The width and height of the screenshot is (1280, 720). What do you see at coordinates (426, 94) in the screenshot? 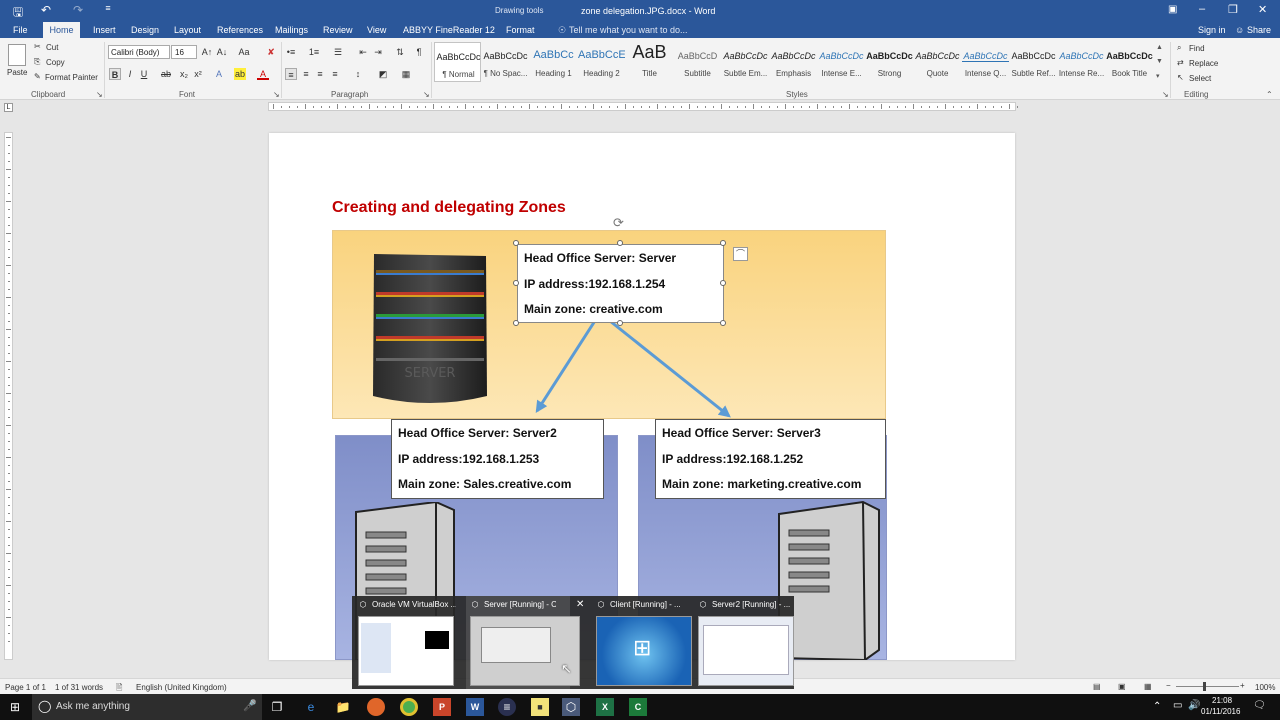
I see `paragraph-launcher-icon: ↘` at bounding box center [426, 94].